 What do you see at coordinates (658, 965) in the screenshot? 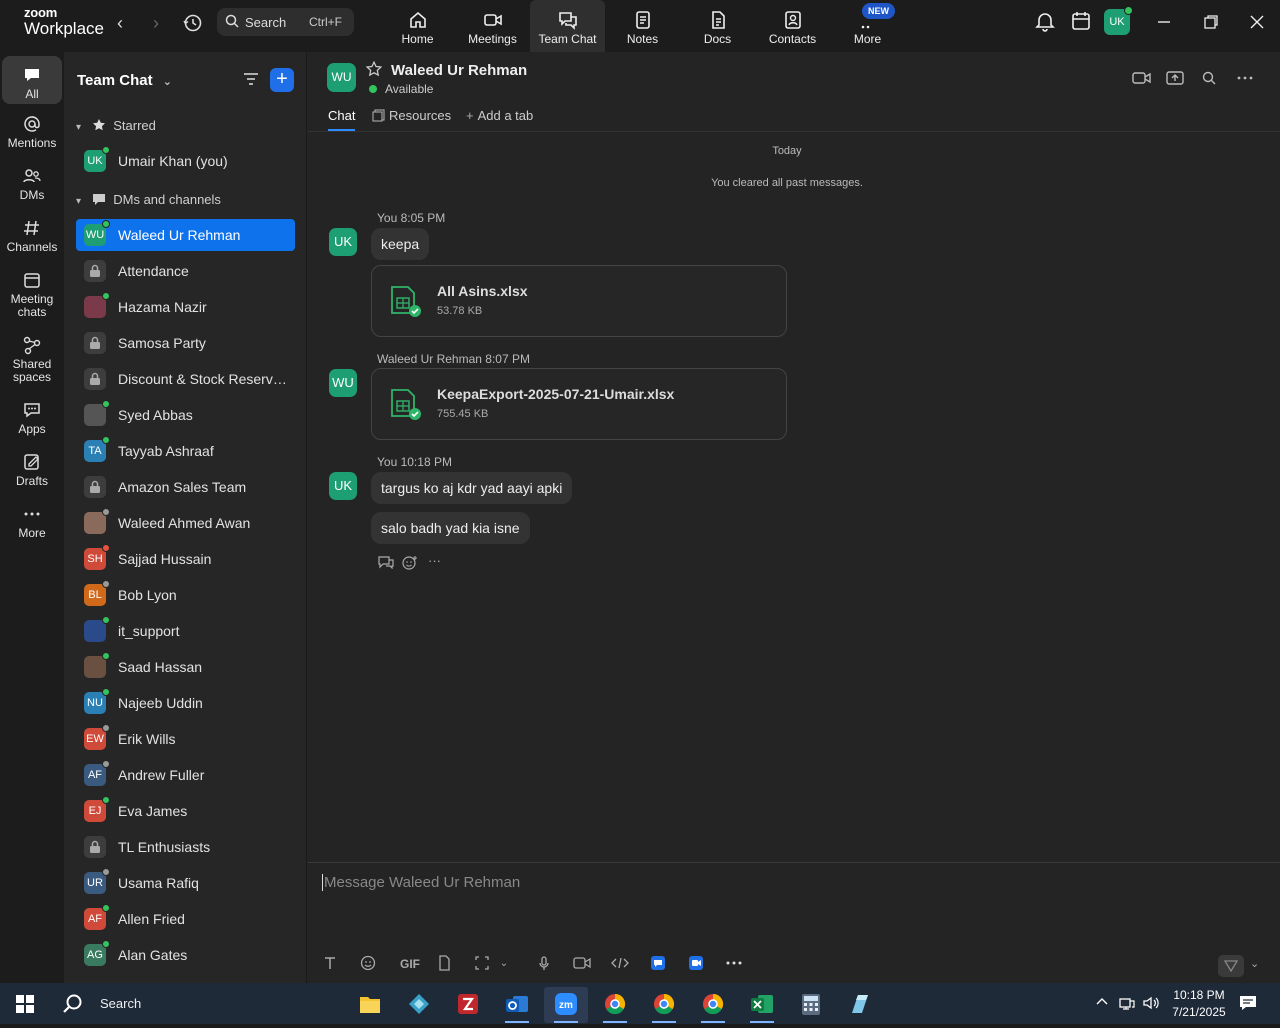
I see `app-blue-chat-icon` at bounding box center [658, 965].